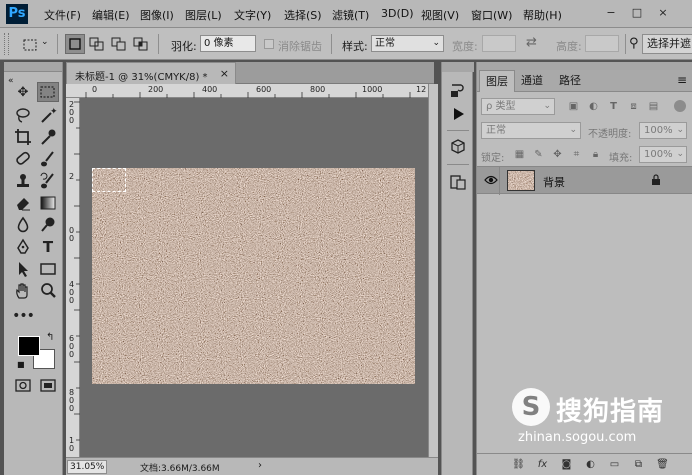 The width and height of the screenshot is (692, 475). I want to click on fill-input: 100% ⌄, so click(663, 154).